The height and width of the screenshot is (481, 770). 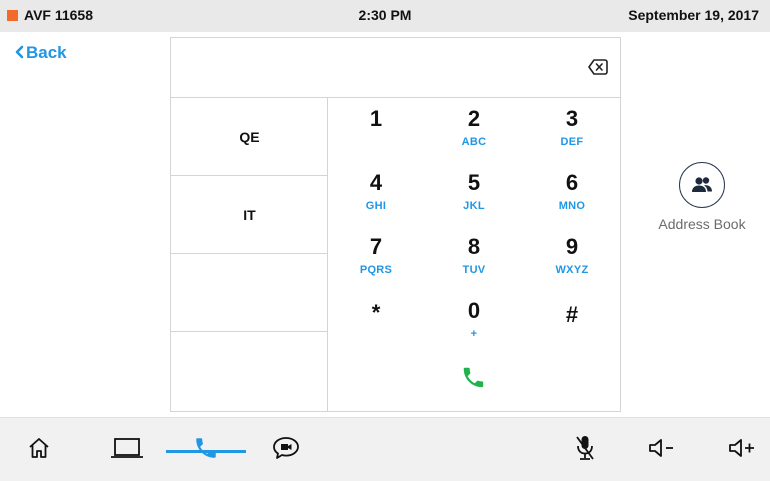 What do you see at coordinates (474, 320) in the screenshot?
I see `key-0: 0 +` at bounding box center [474, 320].